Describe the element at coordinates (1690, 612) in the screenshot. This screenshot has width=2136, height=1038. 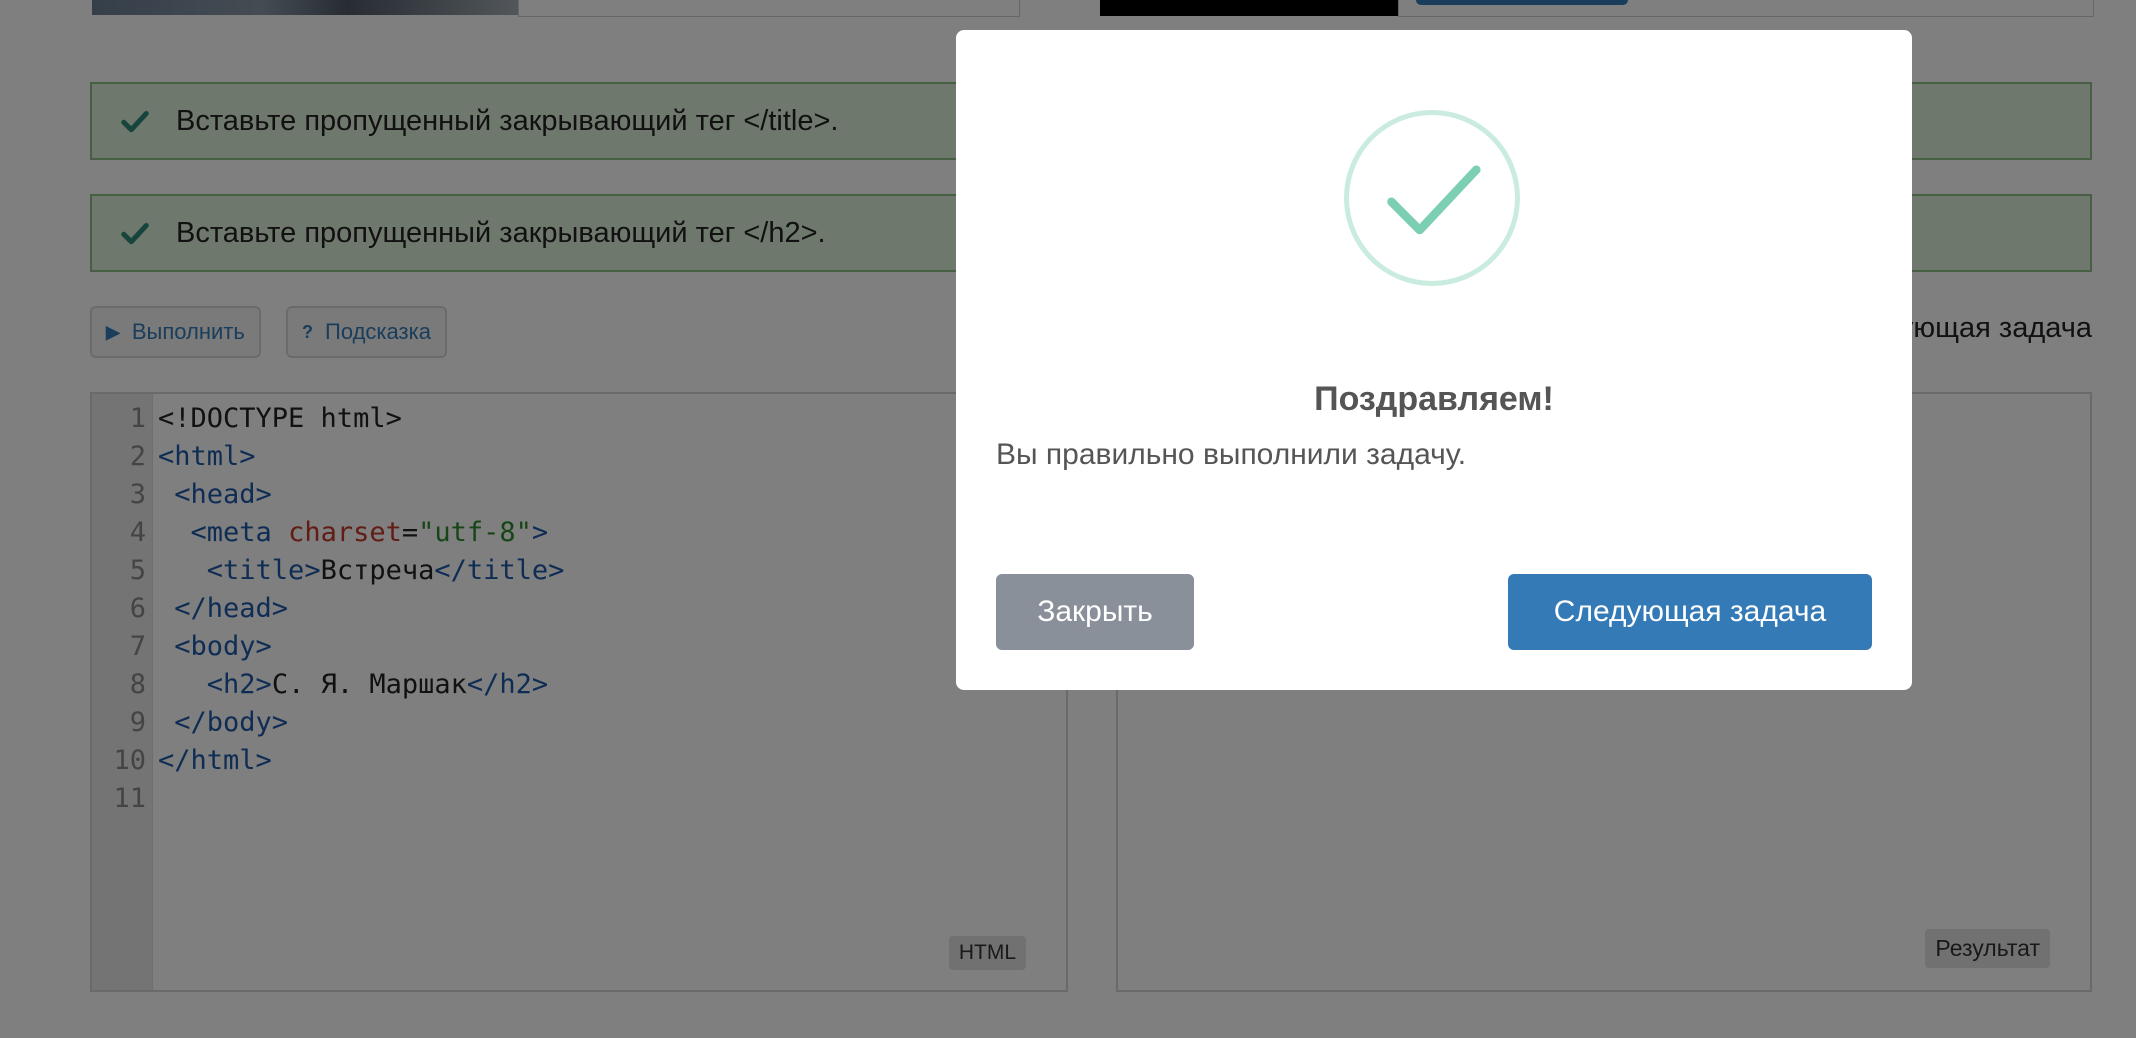
I see `next-task-button: Следующая задача` at that location.